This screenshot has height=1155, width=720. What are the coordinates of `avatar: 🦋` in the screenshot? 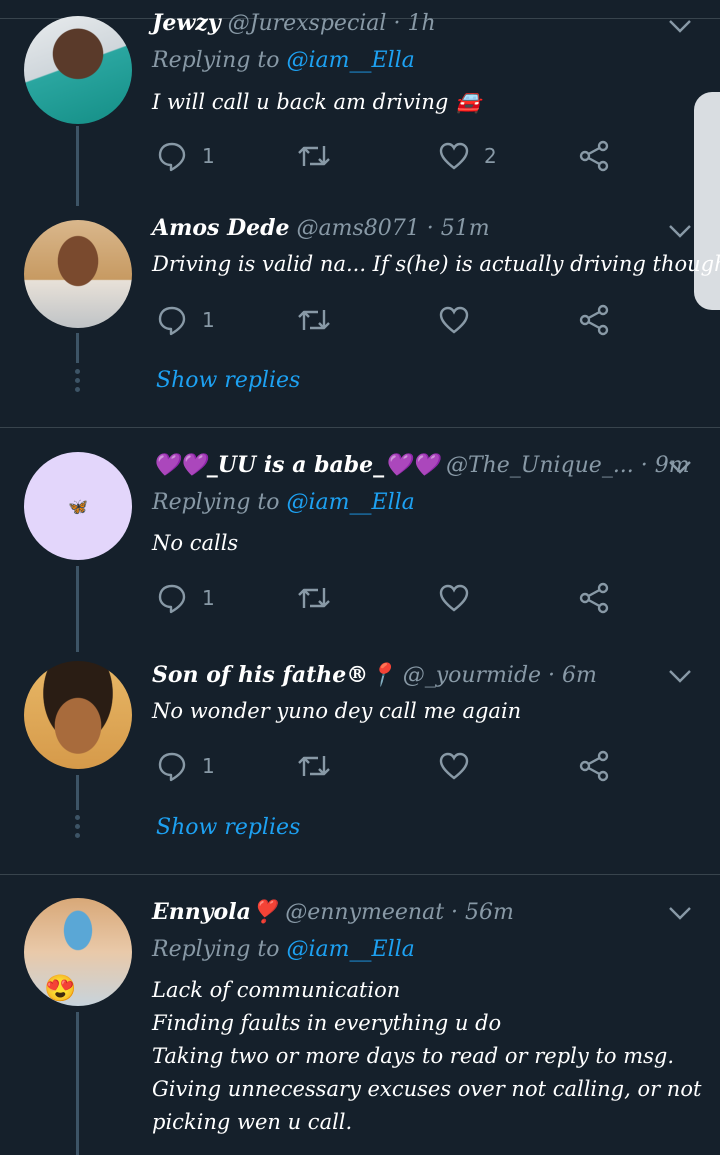 It's located at (78, 506).